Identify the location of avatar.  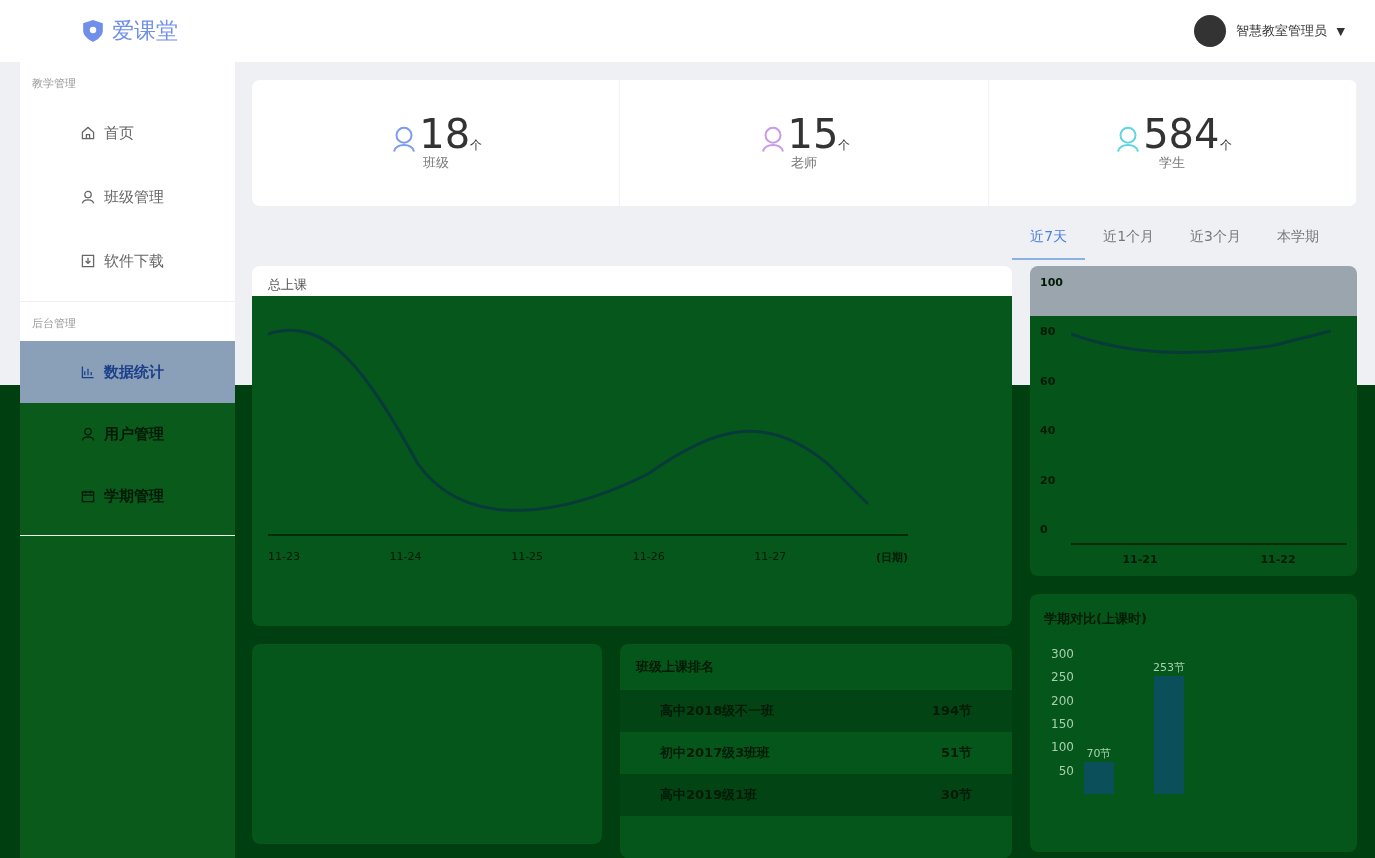
(1209, 31).